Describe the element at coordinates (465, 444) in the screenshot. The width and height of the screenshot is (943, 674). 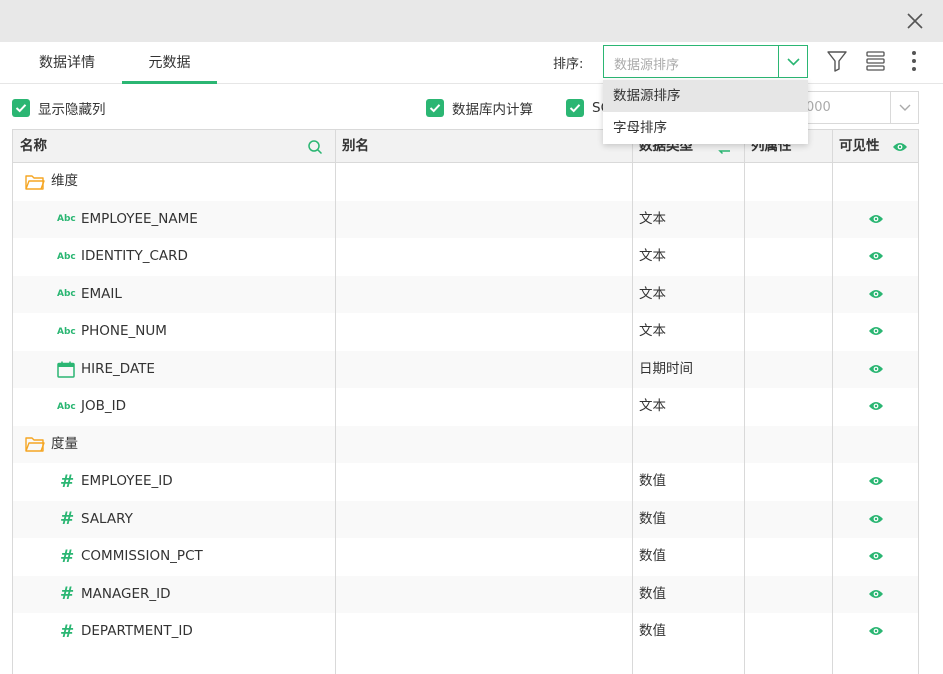
I see `folder-row-measure: 度量` at that location.